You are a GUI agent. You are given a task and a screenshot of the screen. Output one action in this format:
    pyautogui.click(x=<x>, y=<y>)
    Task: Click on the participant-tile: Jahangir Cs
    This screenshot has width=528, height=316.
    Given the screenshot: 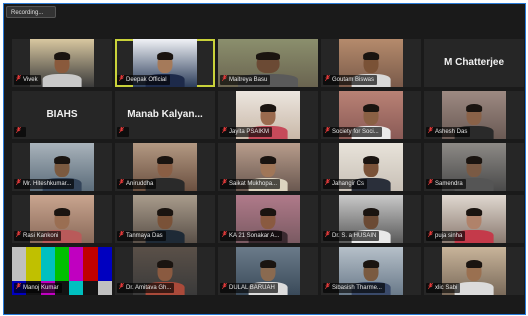 What is the action you would take?
    pyautogui.click(x=371, y=167)
    